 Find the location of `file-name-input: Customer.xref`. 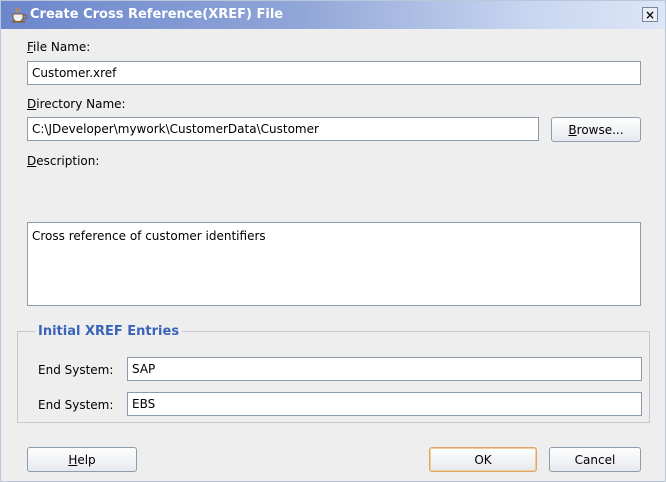

file-name-input: Customer.xref is located at coordinates (334, 73).